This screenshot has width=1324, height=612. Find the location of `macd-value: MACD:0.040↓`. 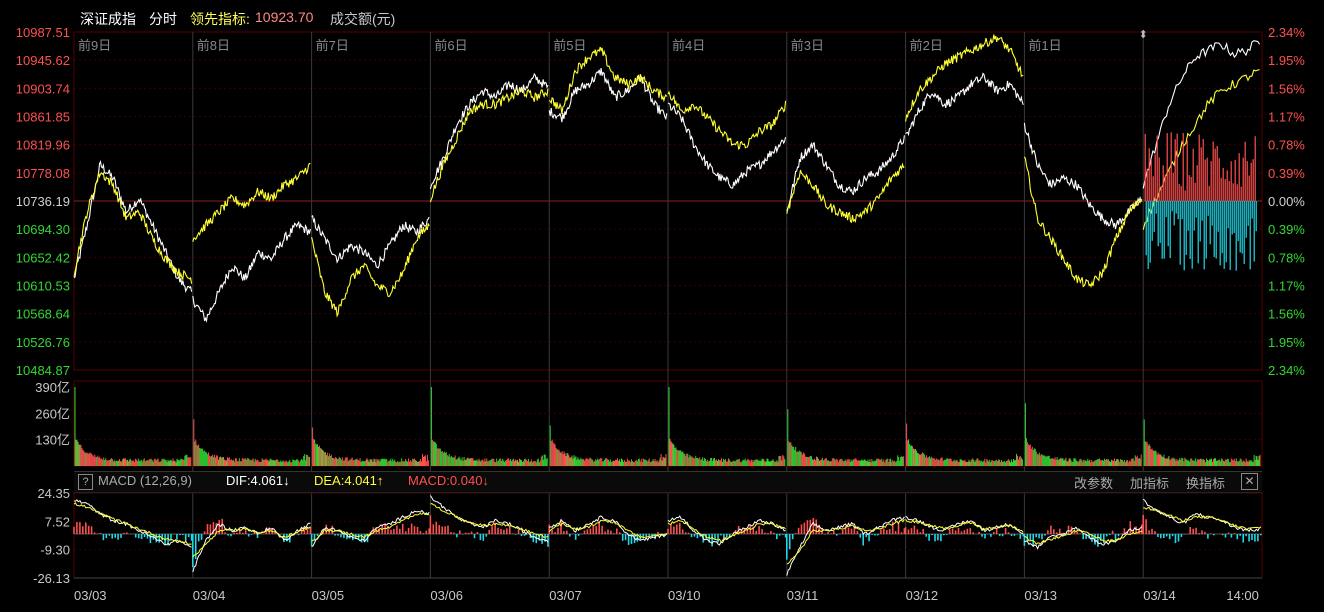

macd-value: MACD:0.040↓ is located at coordinates (448, 480).